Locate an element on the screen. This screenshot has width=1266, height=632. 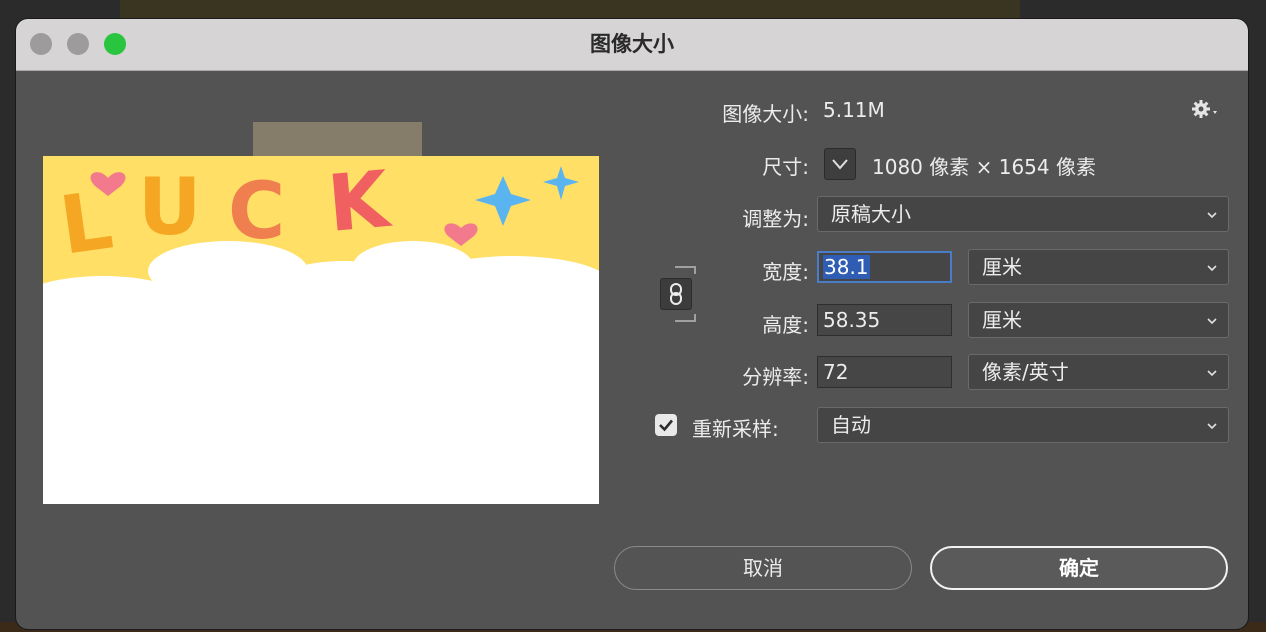
preview-letter-k: K is located at coordinates (359, 203).